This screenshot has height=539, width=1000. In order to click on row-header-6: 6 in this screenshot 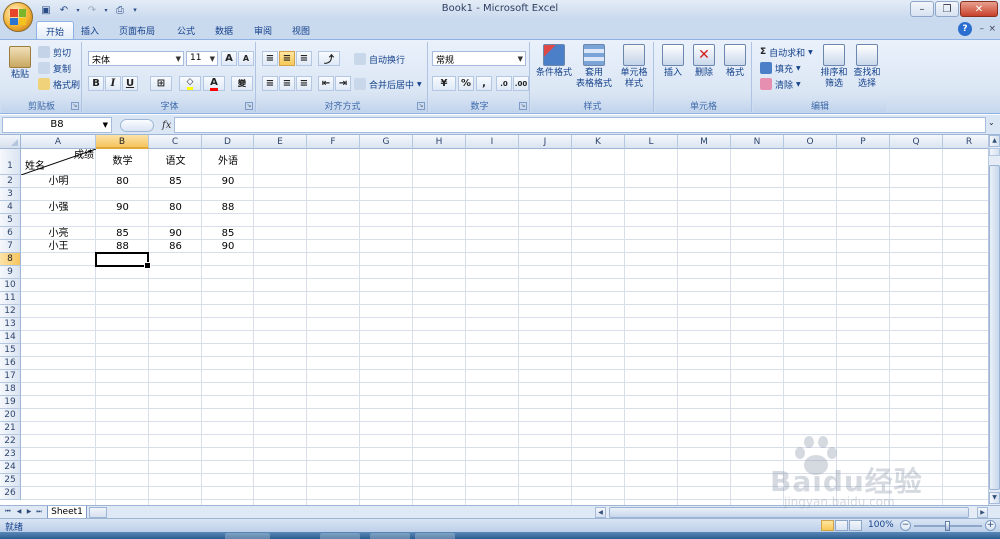, I will do `click(10, 233)`.